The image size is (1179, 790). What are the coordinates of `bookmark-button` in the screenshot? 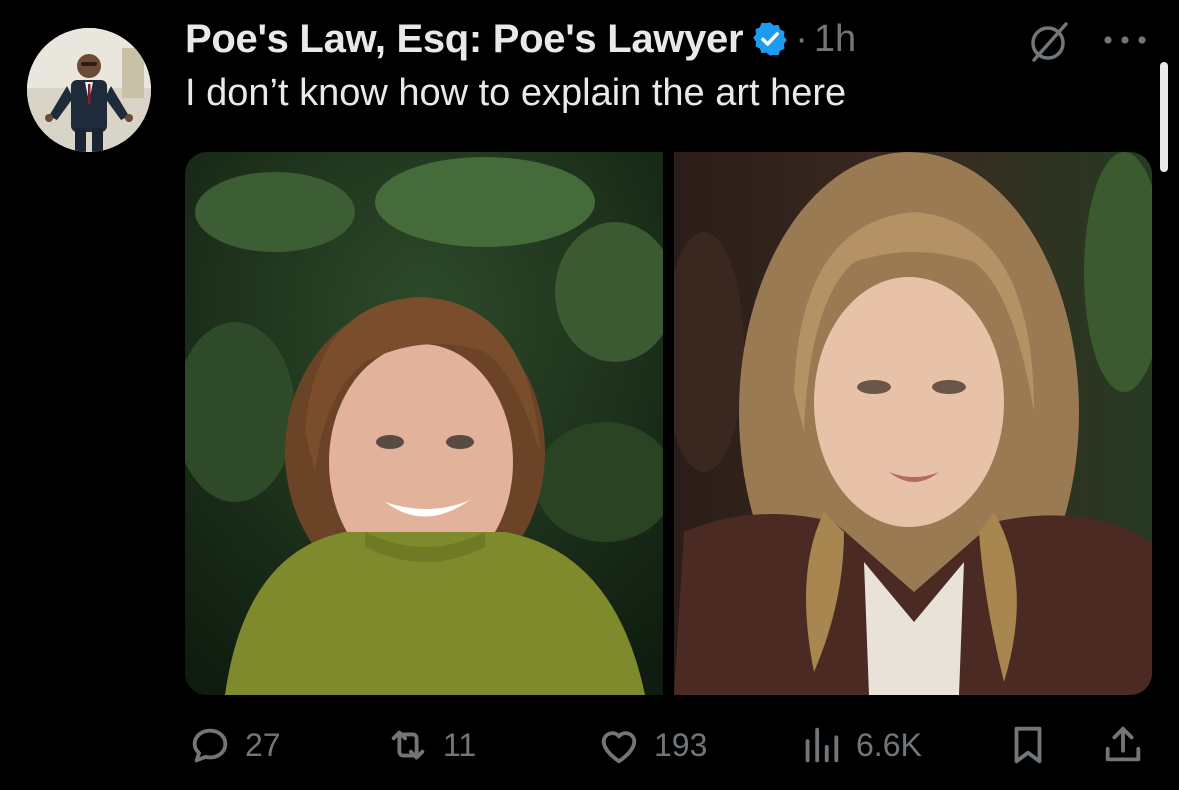 It's located at (1034, 745).